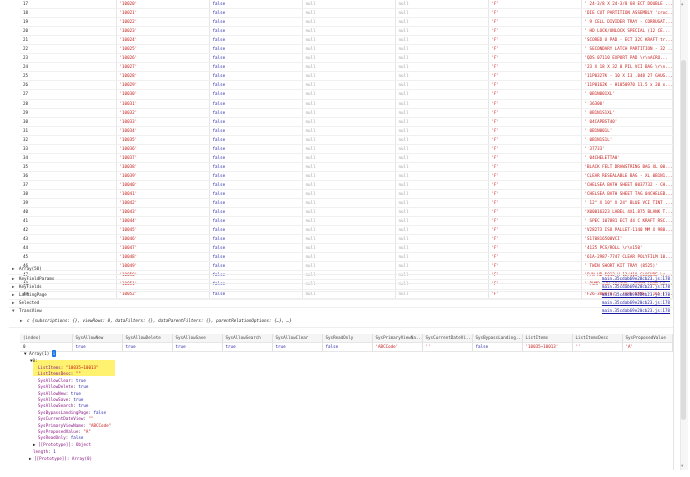  I want to click on scroll-up-icon: ▲, so click(683, 3).